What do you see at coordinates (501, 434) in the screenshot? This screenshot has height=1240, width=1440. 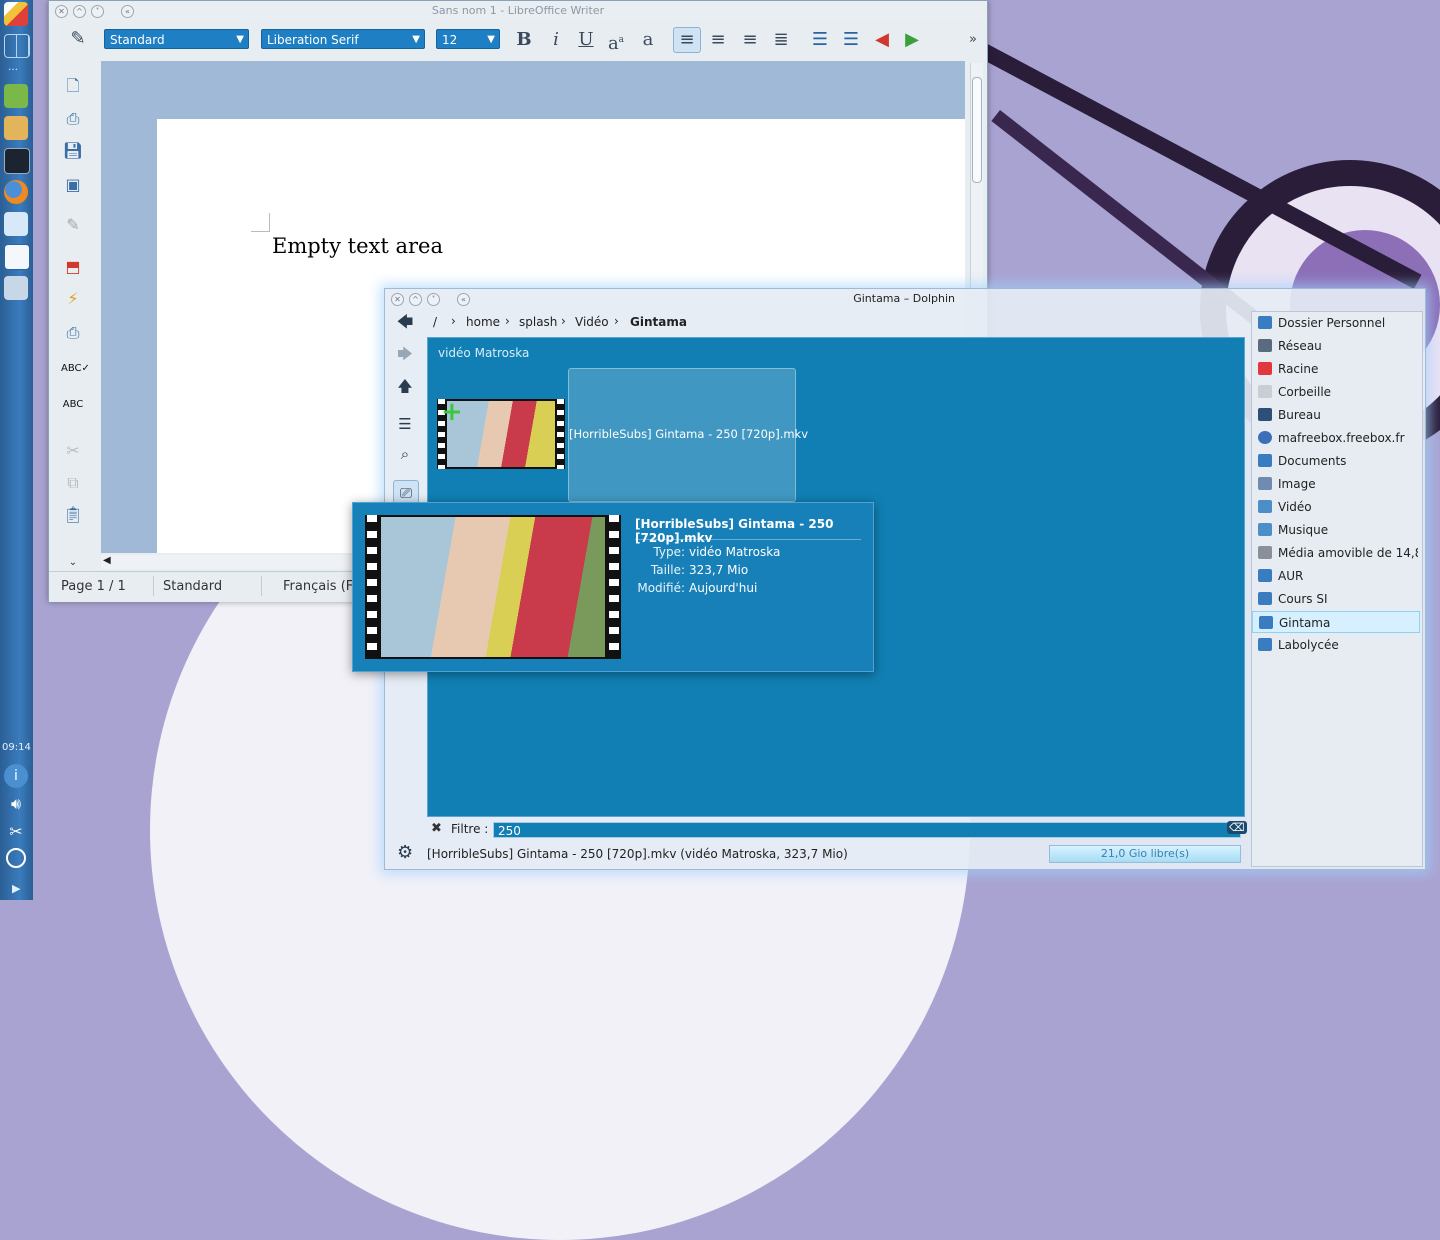 I see `file-thumbnail: +` at bounding box center [501, 434].